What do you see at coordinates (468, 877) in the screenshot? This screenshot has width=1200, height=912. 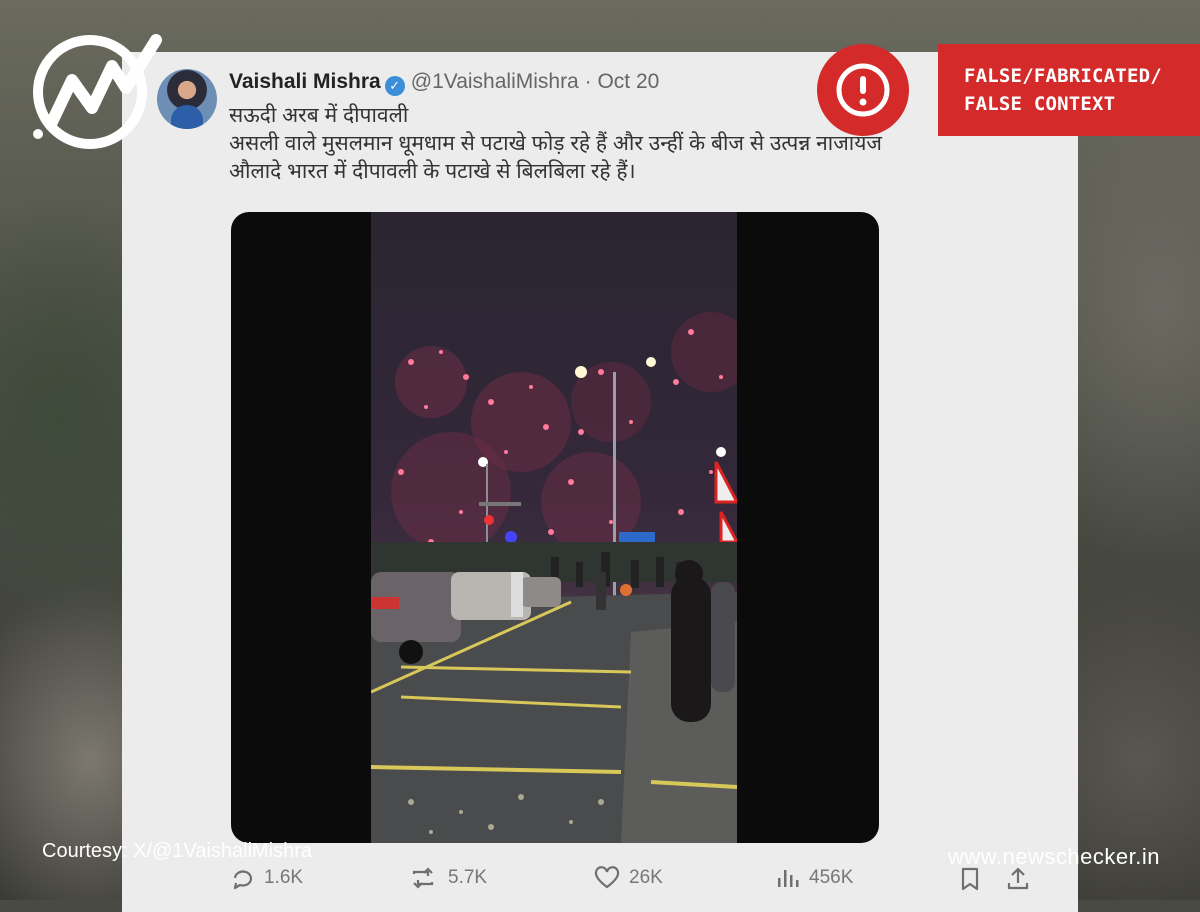 I see `repost-count: 5.7K` at bounding box center [468, 877].